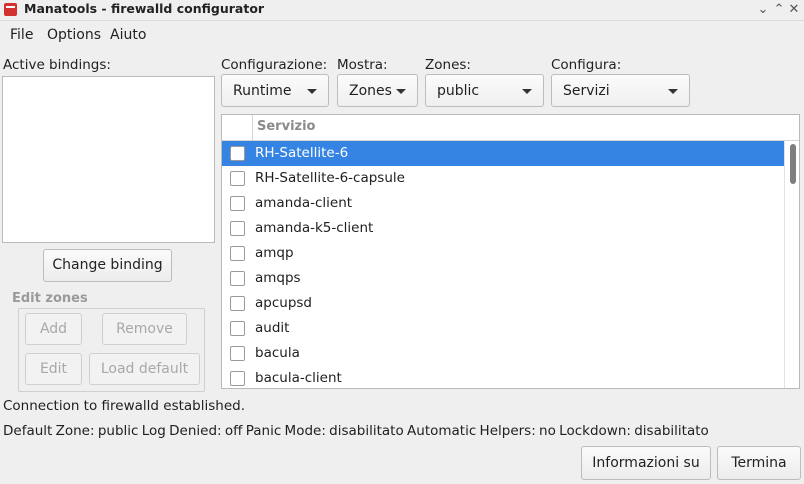 This screenshot has width=804, height=484. I want to click on config-label: Configurazione:, so click(274, 65).